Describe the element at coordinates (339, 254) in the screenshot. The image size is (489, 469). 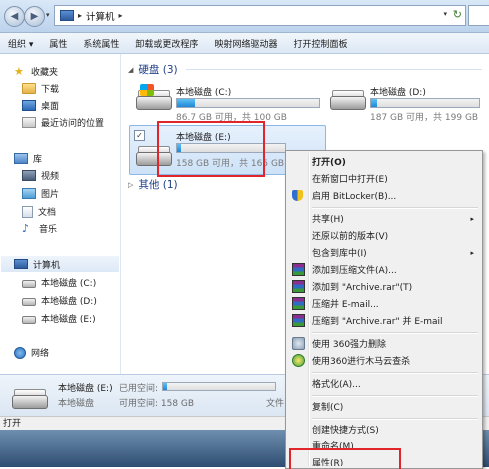
I see `menu-item-label: 包含到库中(I)` at that location.